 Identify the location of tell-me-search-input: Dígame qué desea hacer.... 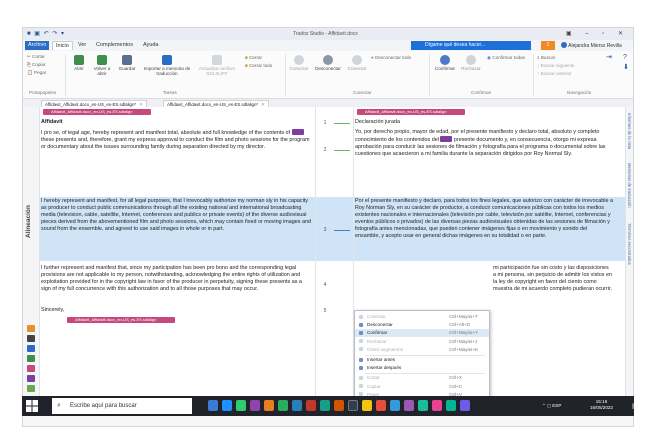
(471, 45).